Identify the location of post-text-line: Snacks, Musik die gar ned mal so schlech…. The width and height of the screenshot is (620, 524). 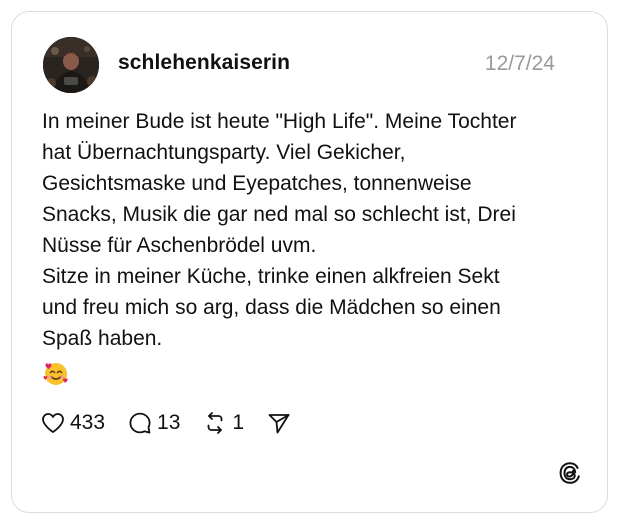
(279, 214).